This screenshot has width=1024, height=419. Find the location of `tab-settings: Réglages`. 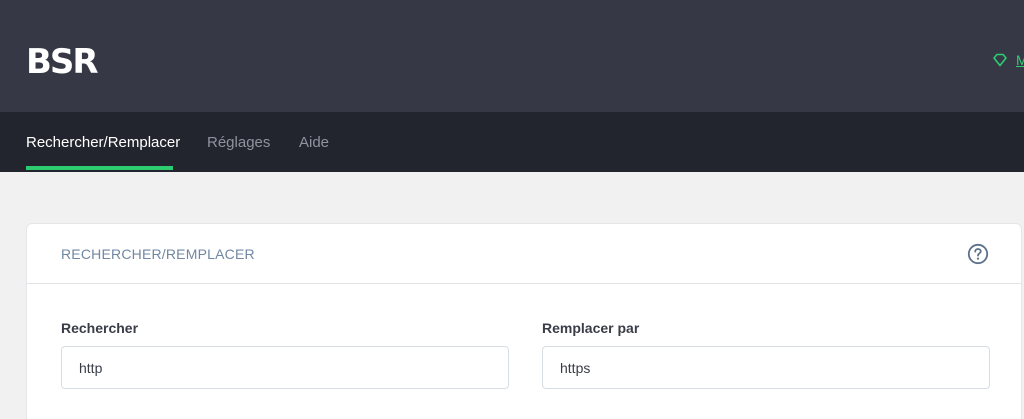

tab-settings: Réglages is located at coordinates (238, 142).